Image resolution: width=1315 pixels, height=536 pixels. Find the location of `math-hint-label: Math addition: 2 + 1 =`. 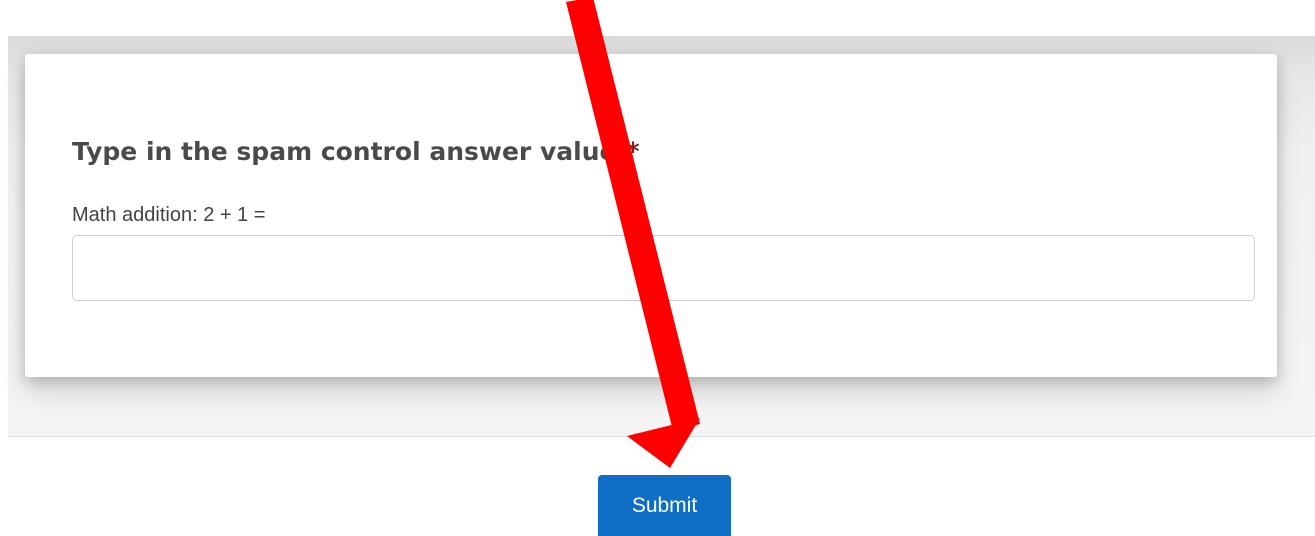

math-hint-label: Math addition: 2 + 1 = is located at coordinates (169, 215).